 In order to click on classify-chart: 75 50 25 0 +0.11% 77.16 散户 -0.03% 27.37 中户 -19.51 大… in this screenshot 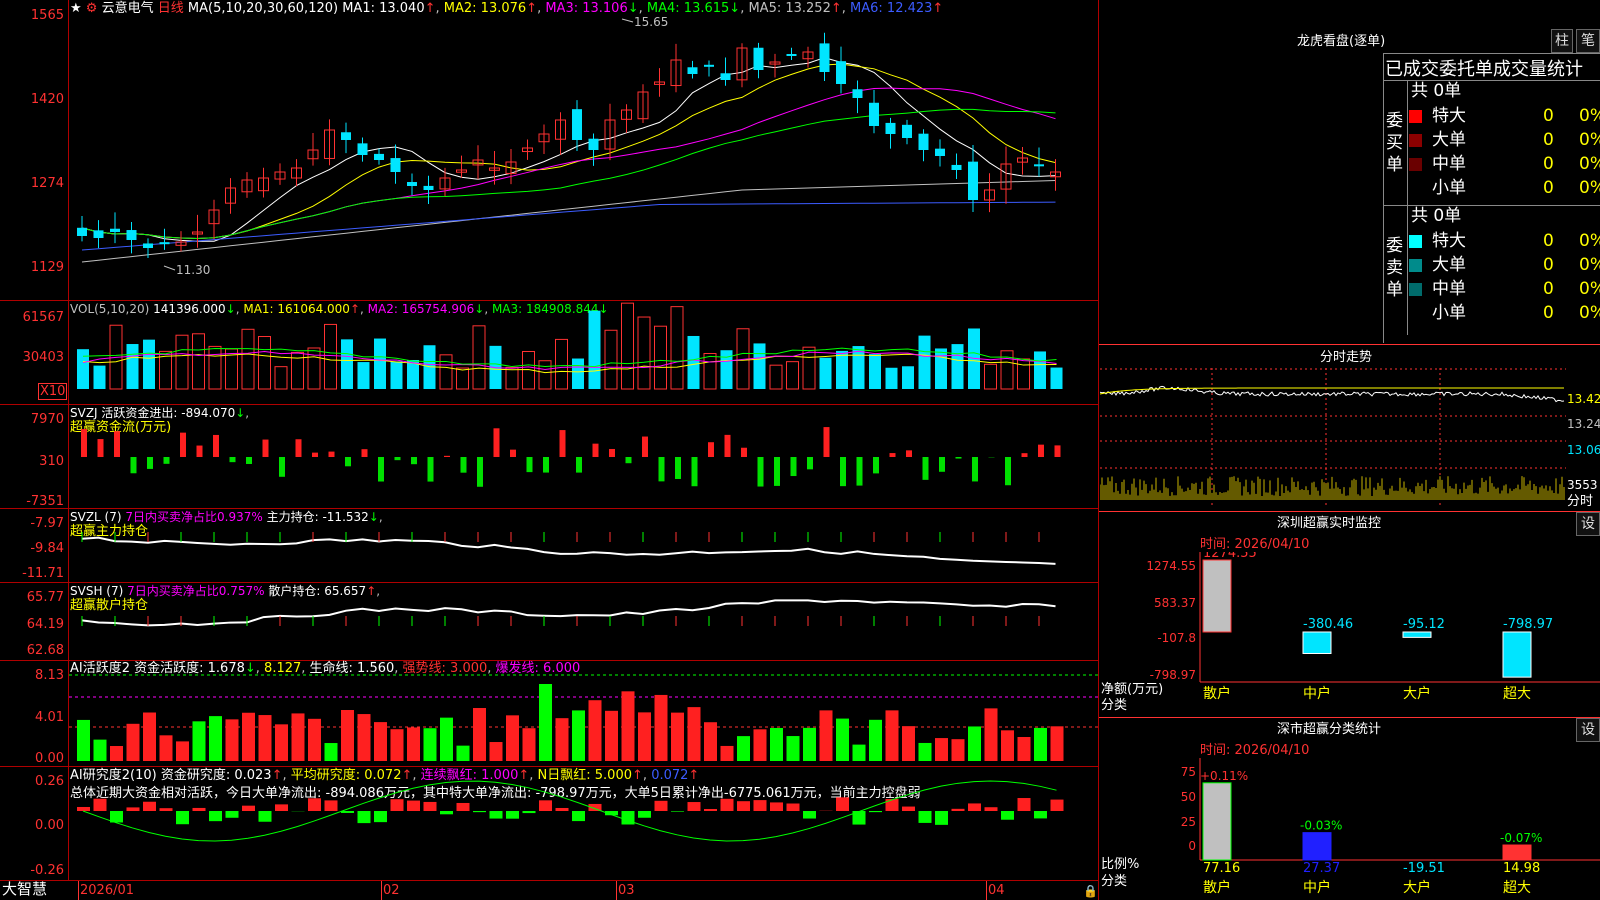, I will do `click(1350, 829)`.